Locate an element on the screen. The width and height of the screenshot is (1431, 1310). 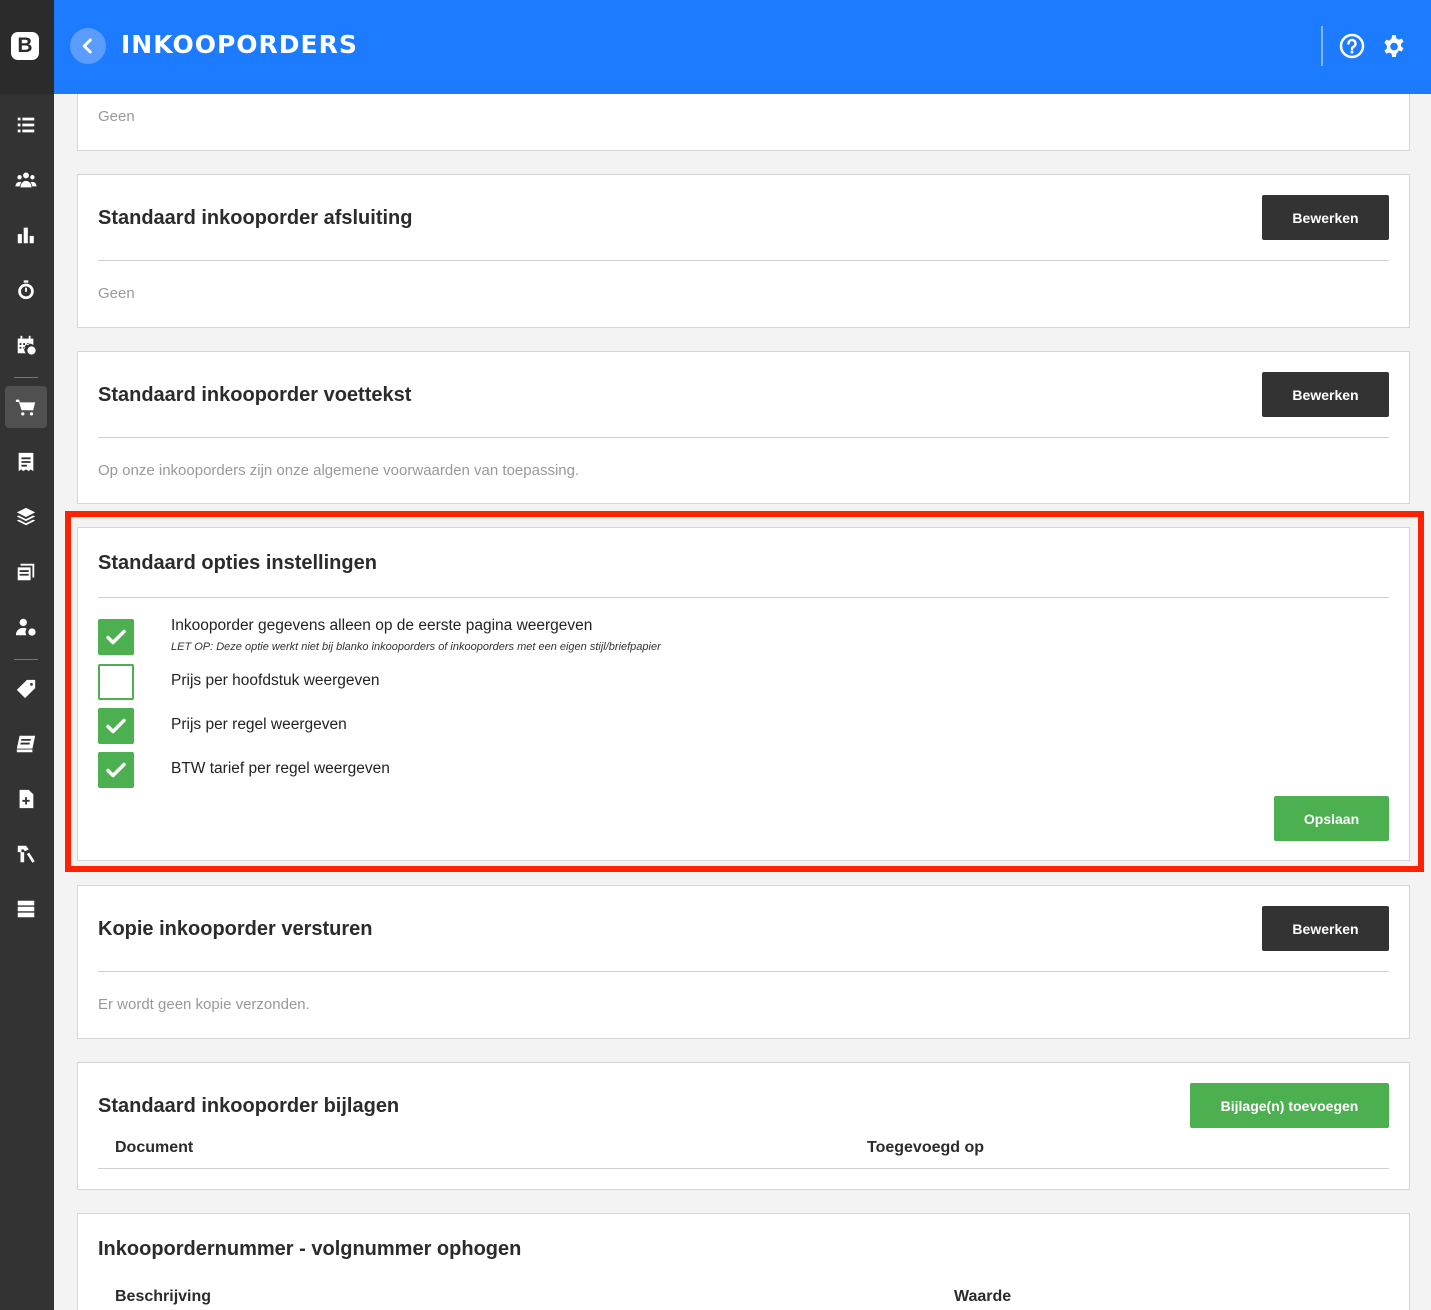
column-header-value: Waarde is located at coordinates (983, 1296).